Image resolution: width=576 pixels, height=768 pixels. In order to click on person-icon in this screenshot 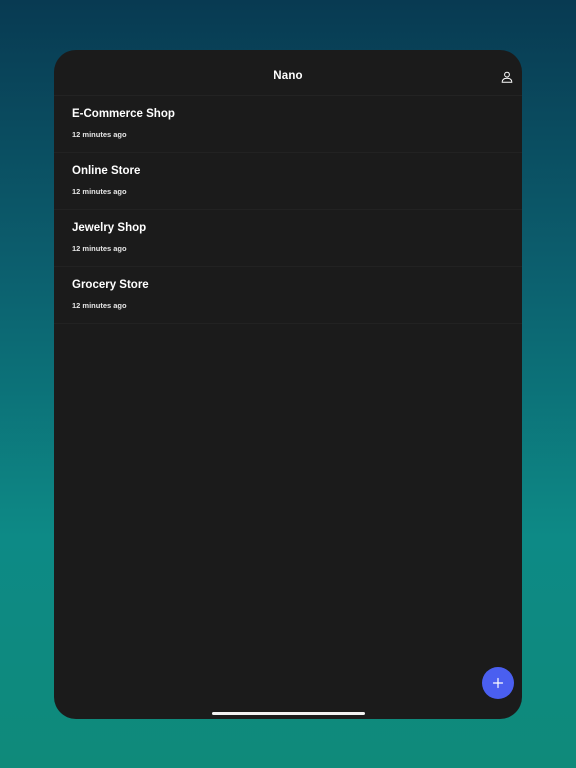, I will do `click(507, 77)`.